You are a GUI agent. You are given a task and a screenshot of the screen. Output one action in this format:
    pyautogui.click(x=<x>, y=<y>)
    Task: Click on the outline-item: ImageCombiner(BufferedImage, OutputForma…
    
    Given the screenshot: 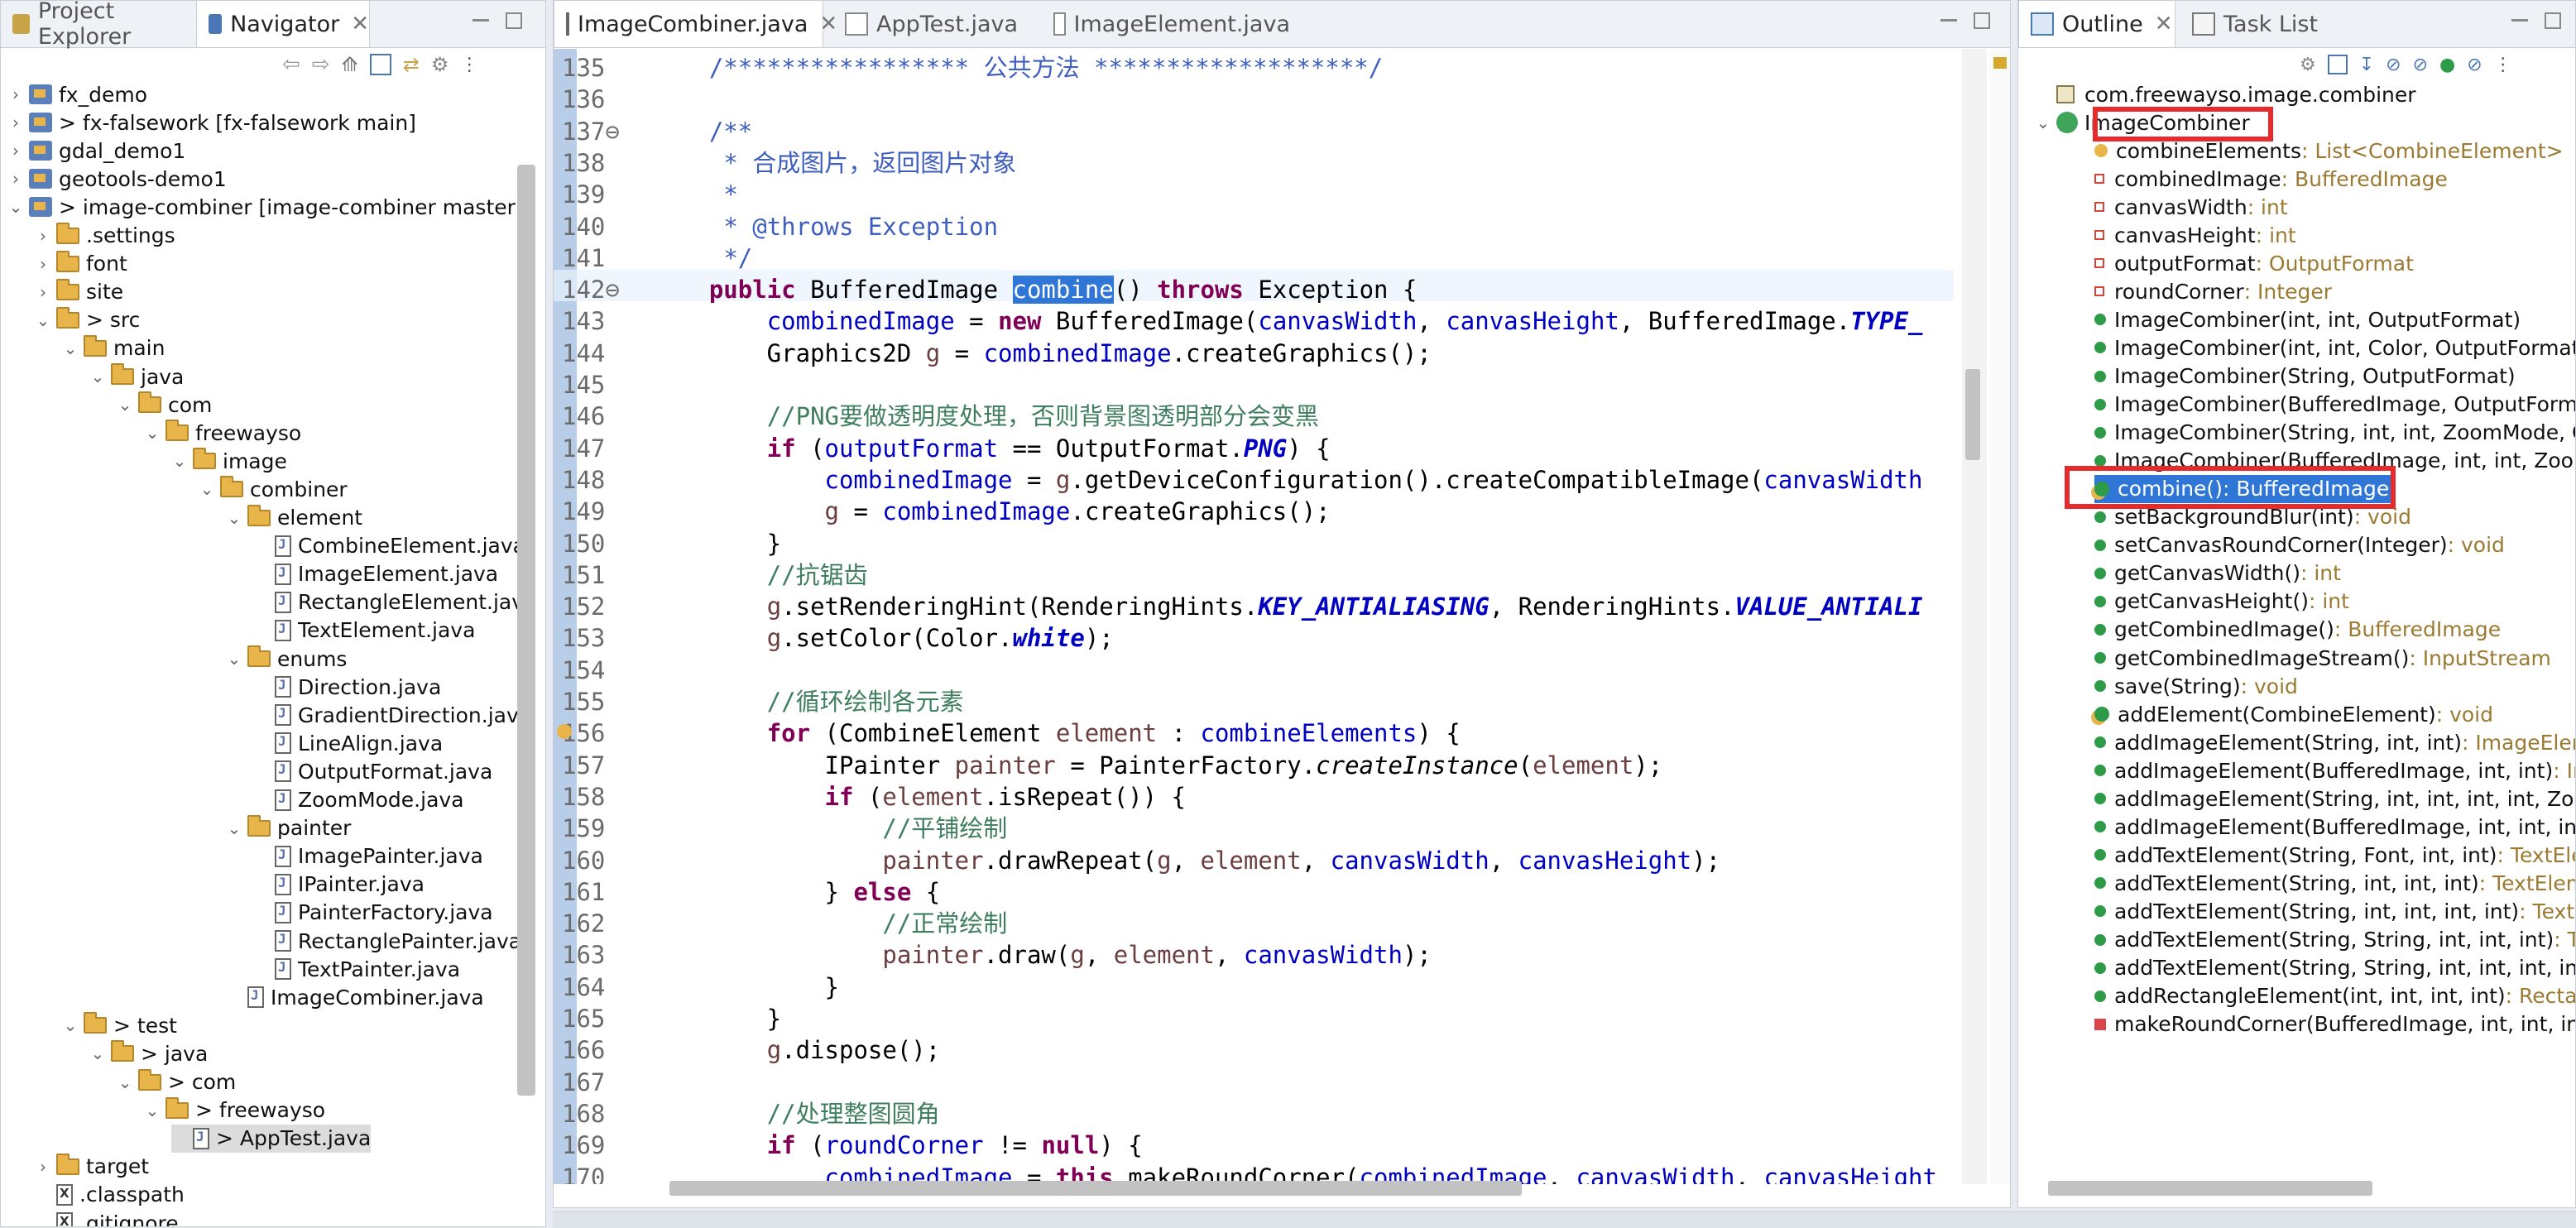 What is the action you would take?
    pyautogui.click(x=2335, y=405)
    